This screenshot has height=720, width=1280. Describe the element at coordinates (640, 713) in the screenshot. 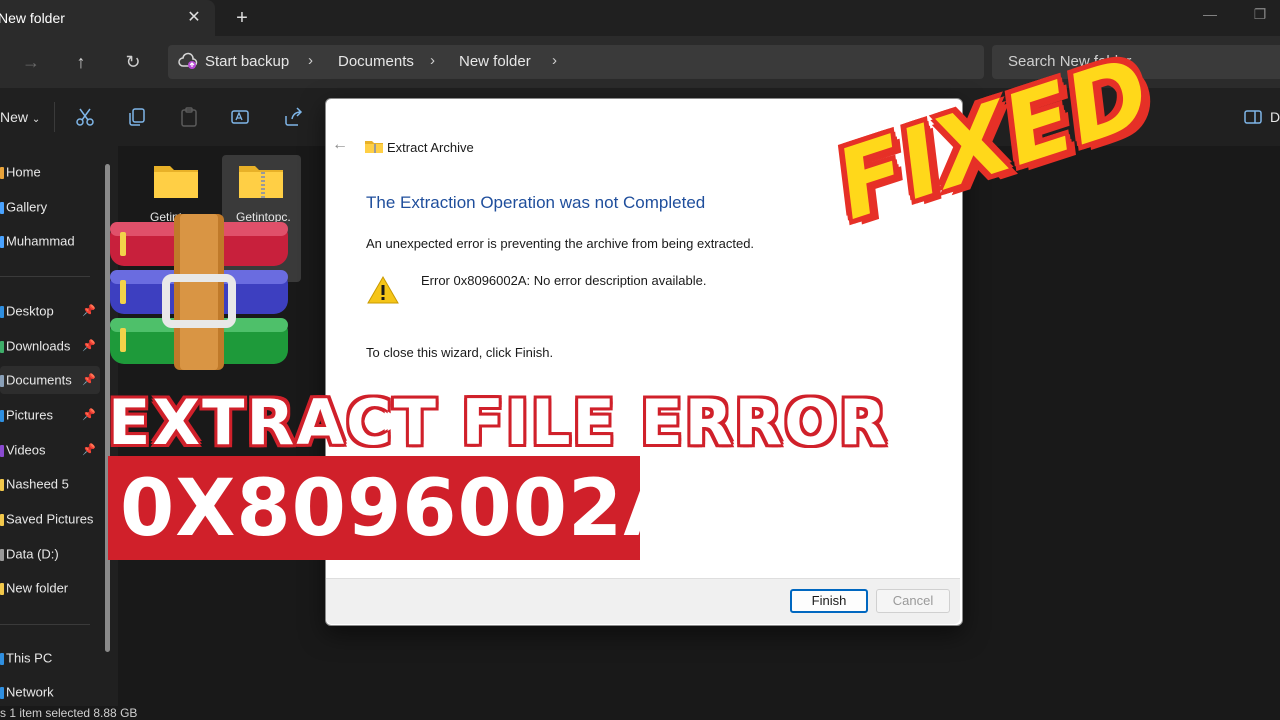

I see `status-bar: s 1 item selected 8.88 GB` at that location.